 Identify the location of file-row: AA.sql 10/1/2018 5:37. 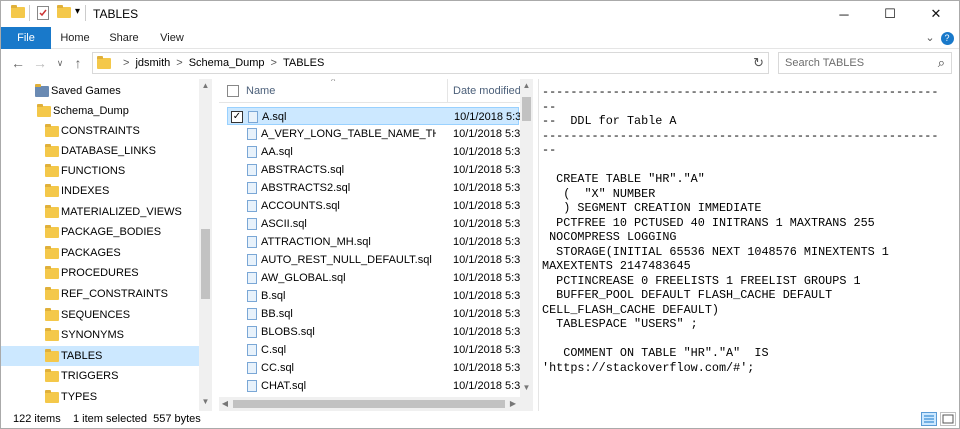
(376, 152).